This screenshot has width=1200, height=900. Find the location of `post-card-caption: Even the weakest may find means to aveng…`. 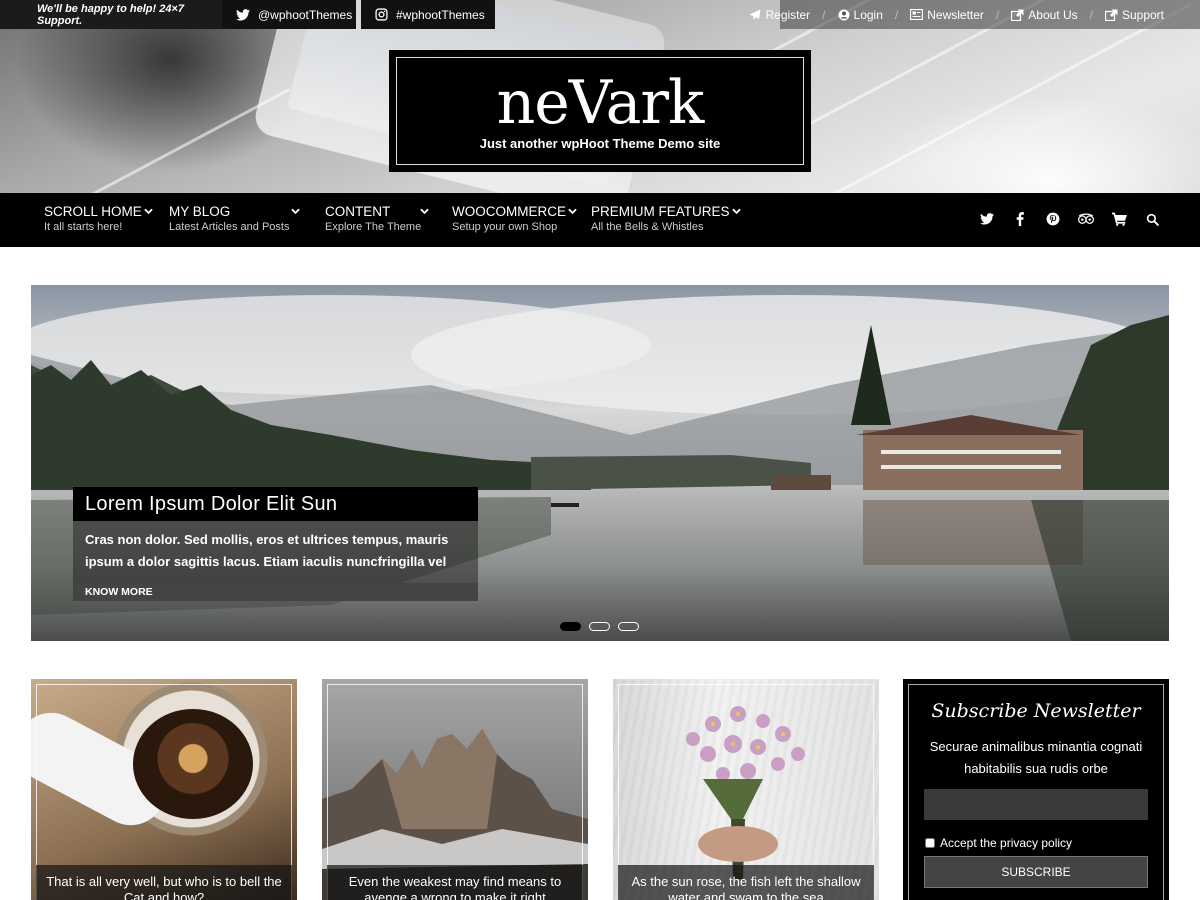

post-card-caption: Even the weakest may find means to aveng… is located at coordinates (455, 882).